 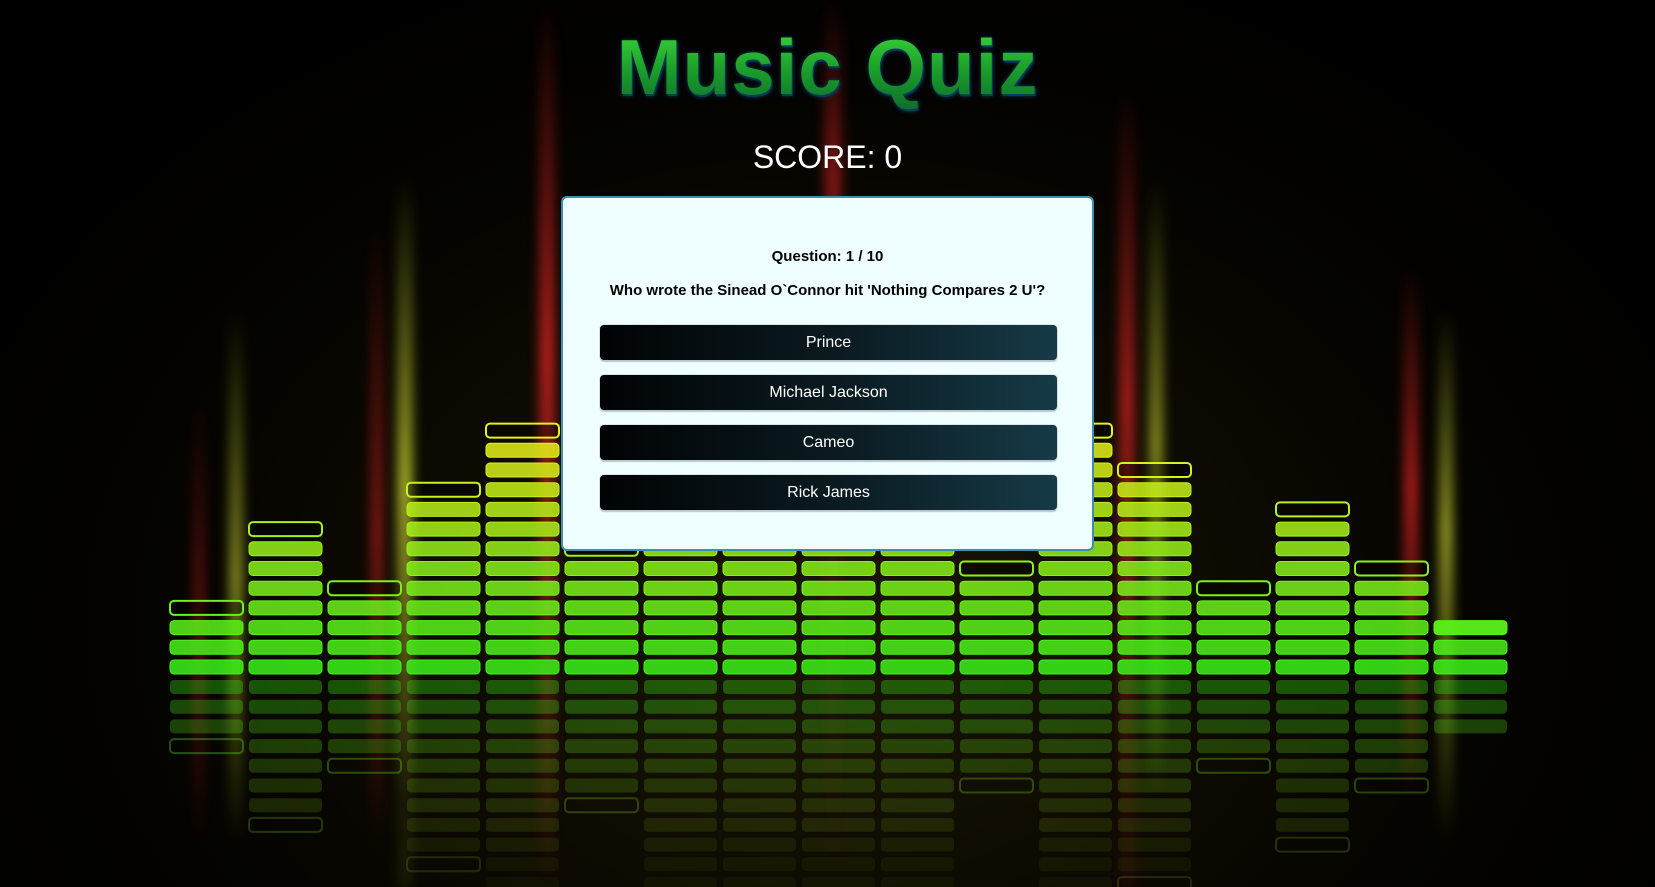 I want to click on answer-button-michael-jackson: Michael Jackson, so click(x=828, y=392).